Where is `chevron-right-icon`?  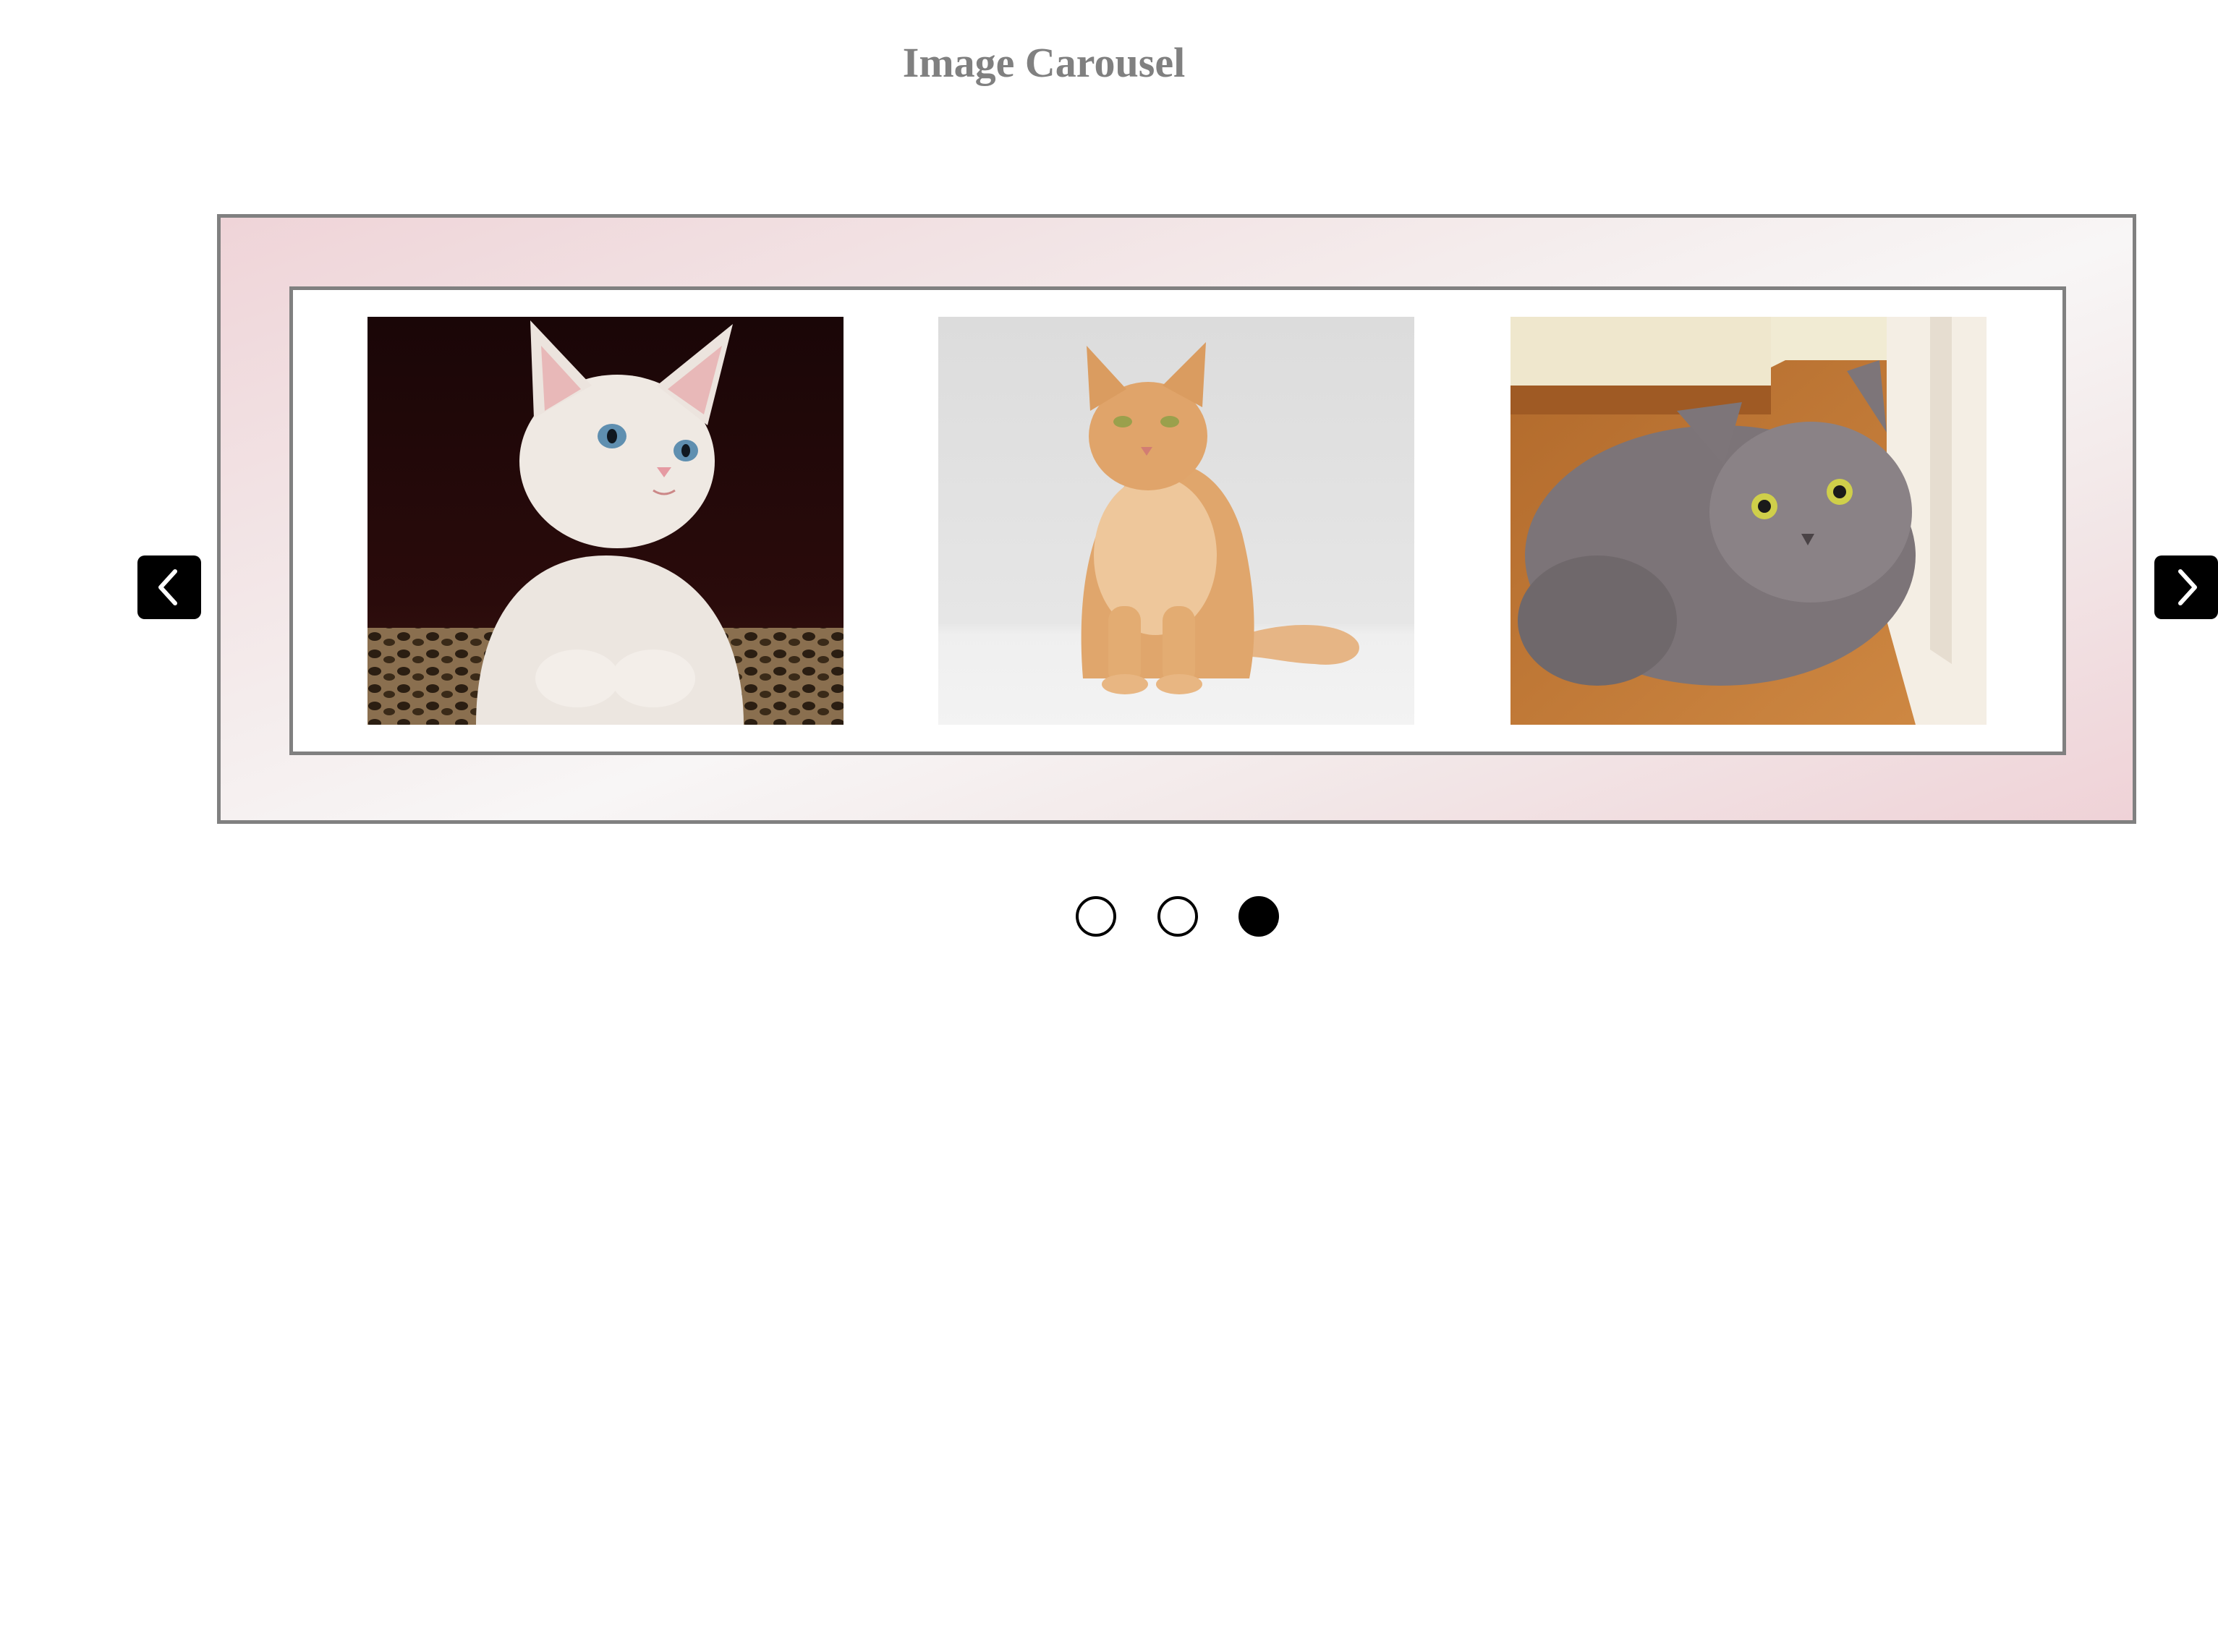 chevron-right-icon is located at coordinates (2187, 587).